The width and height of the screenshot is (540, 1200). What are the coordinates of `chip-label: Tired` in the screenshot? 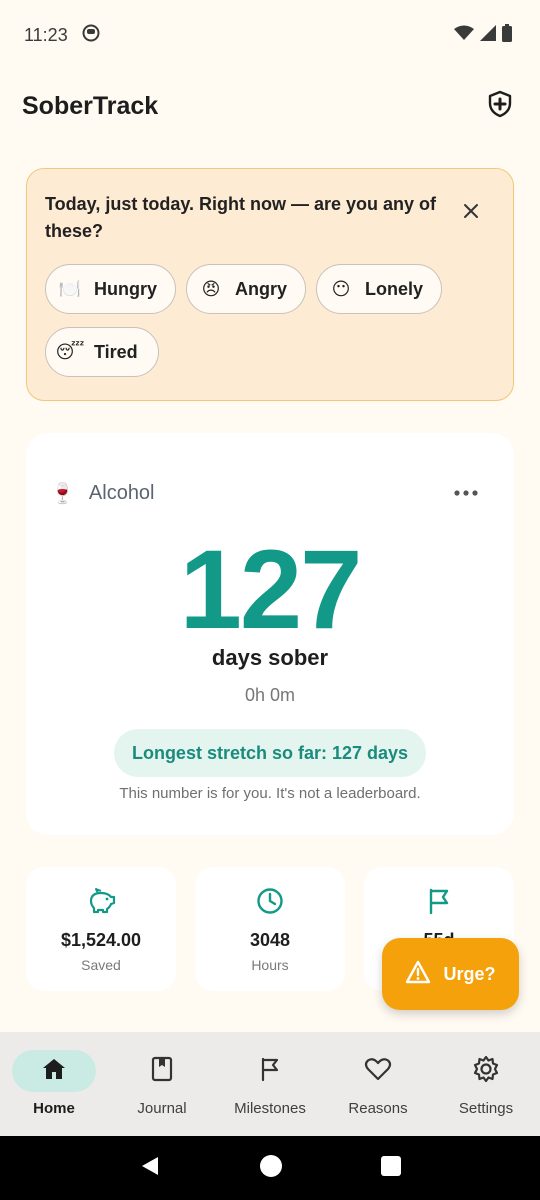 It's located at (116, 351).